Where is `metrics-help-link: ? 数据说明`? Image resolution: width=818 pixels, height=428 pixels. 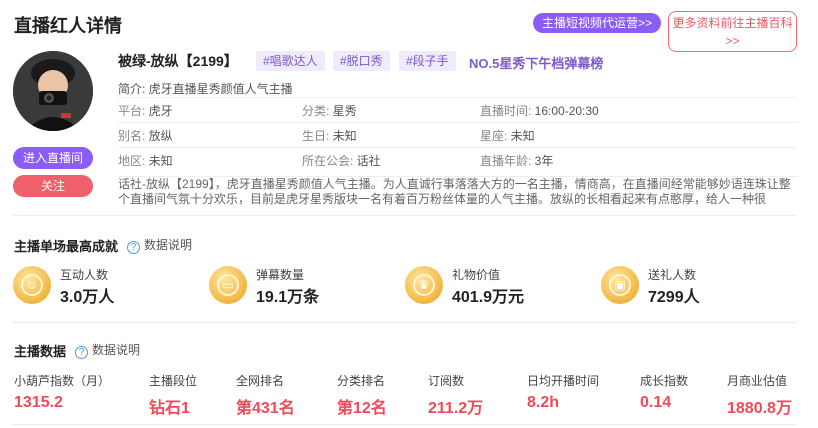
metrics-help-link: ? 数据说明 is located at coordinates (107, 350).